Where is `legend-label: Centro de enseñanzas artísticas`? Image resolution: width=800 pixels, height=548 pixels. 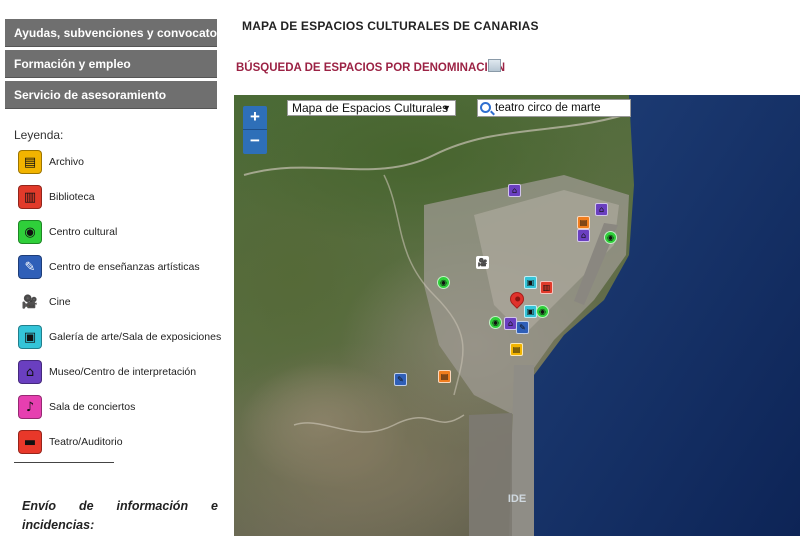 legend-label: Centro de enseñanzas artísticas is located at coordinates (124, 267).